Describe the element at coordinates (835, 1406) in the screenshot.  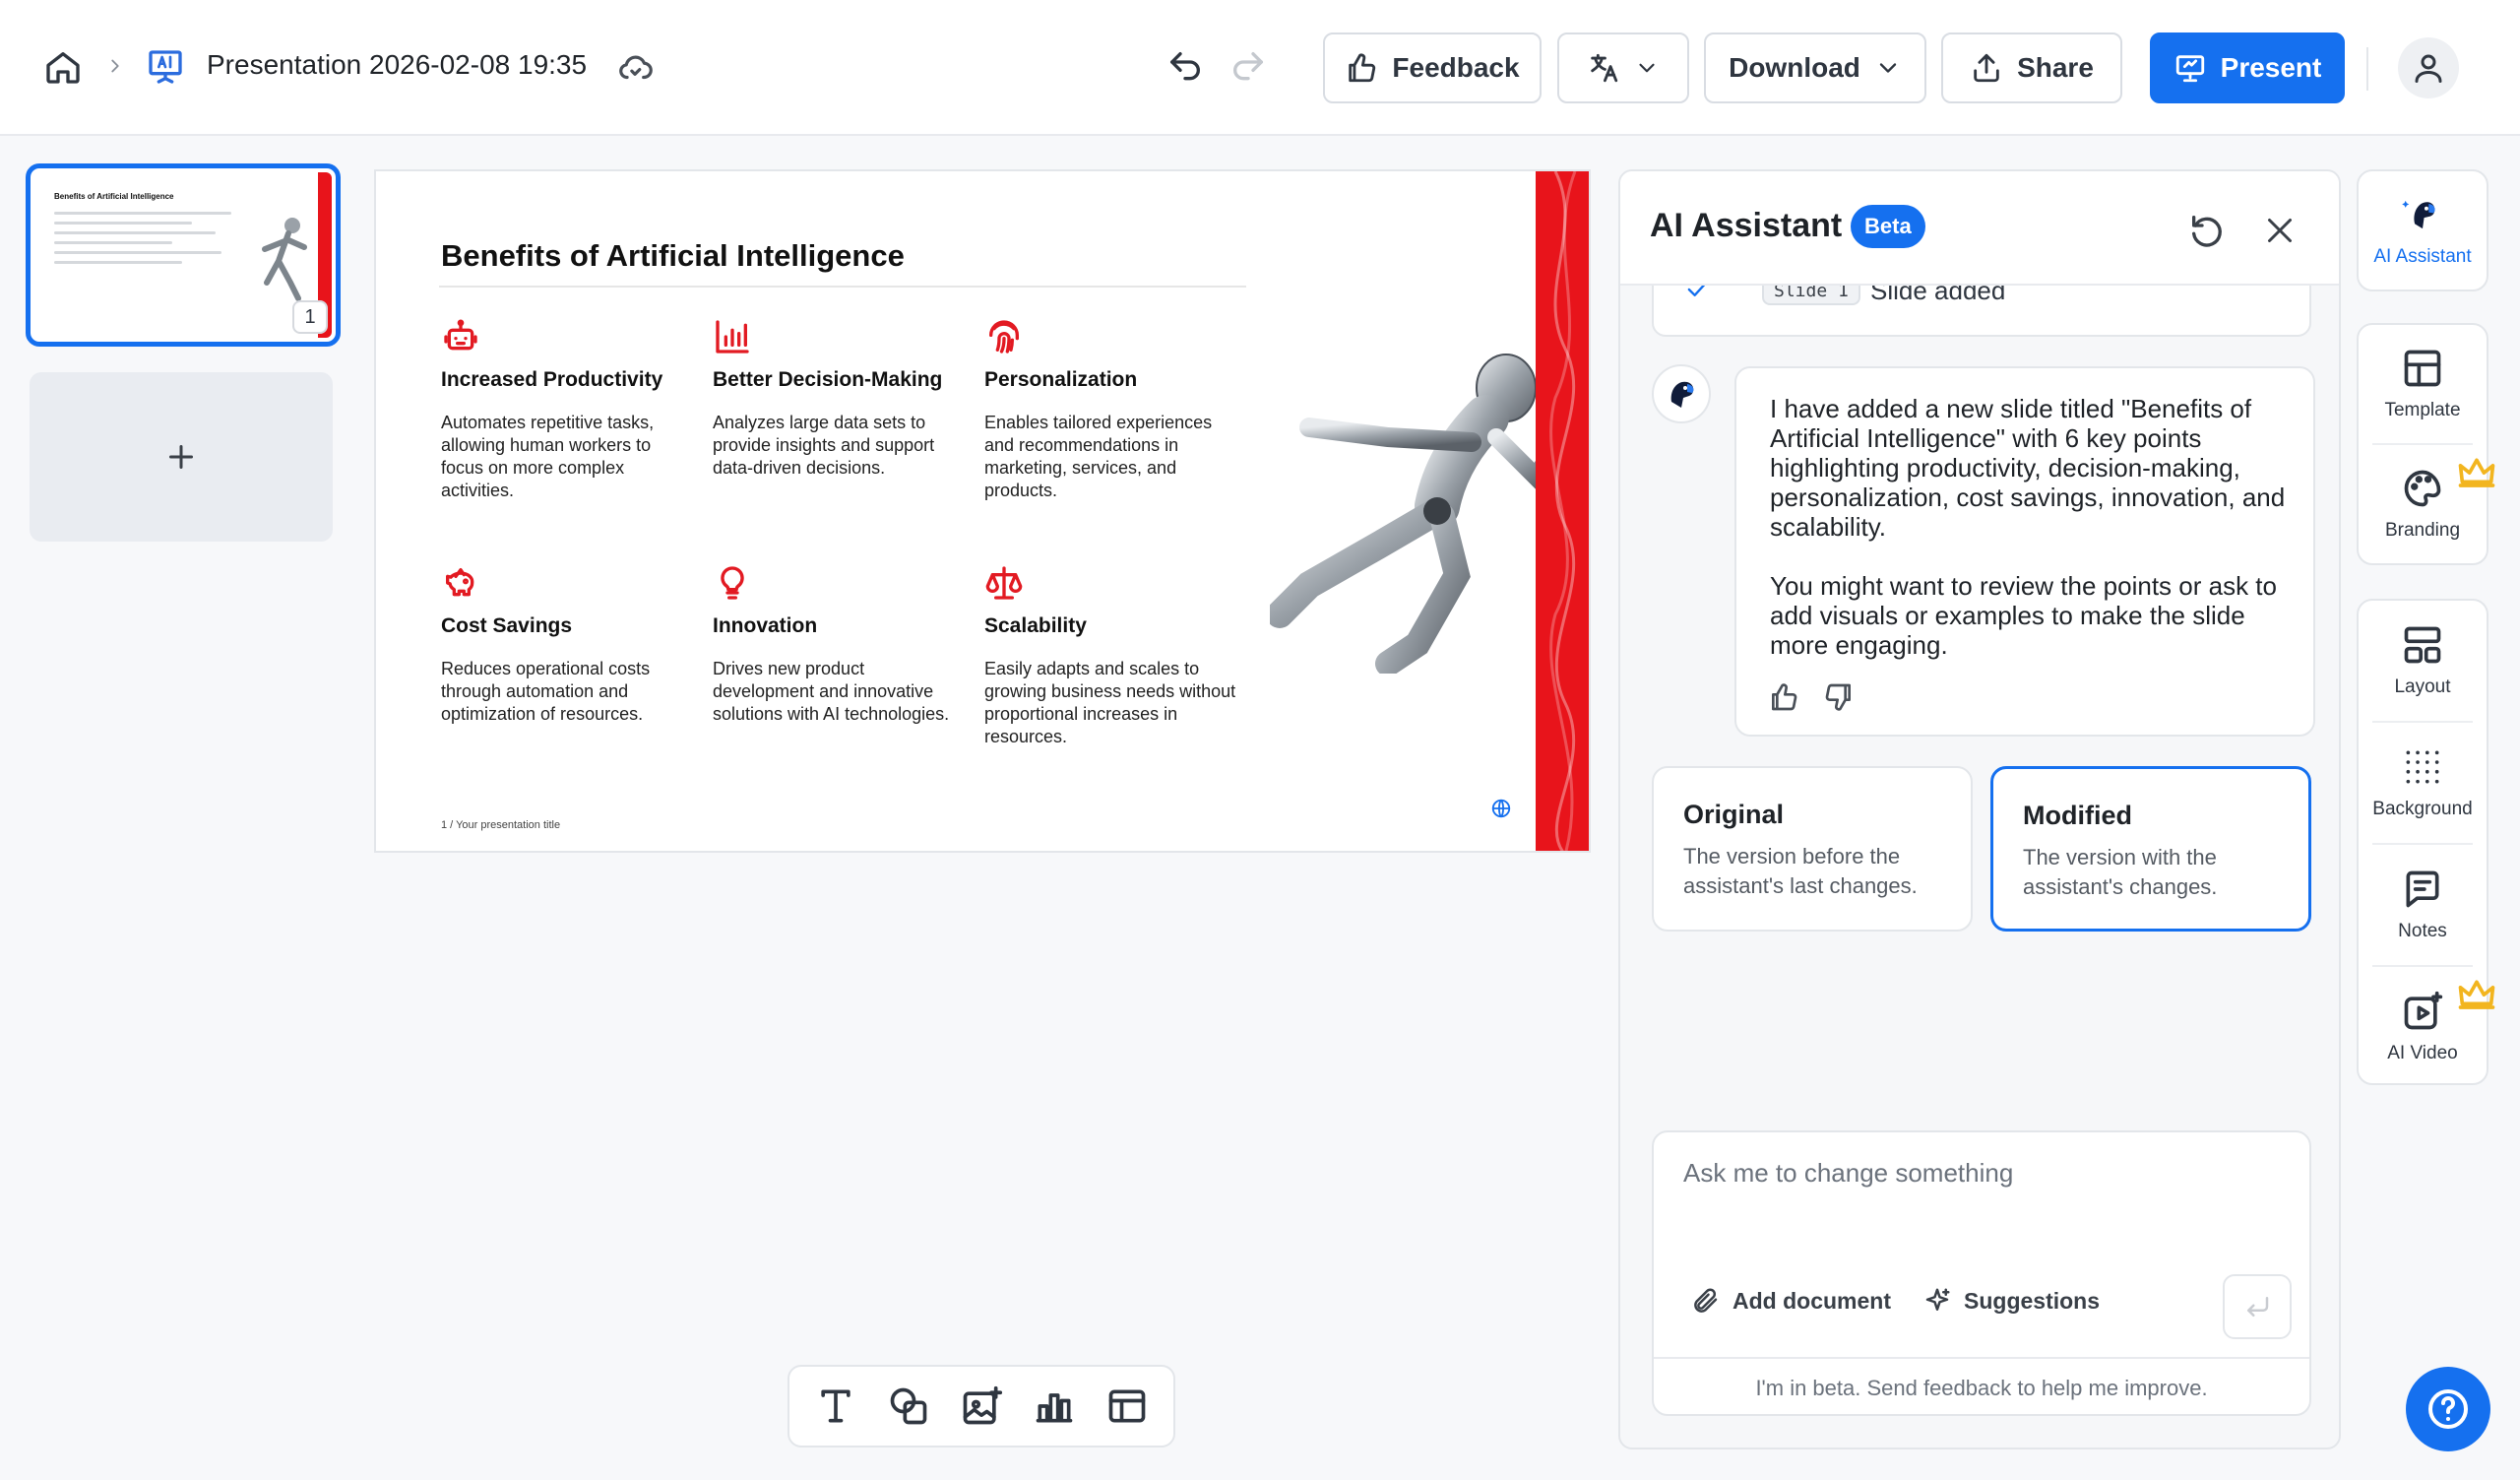
I see `text-tool-icon` at that location.